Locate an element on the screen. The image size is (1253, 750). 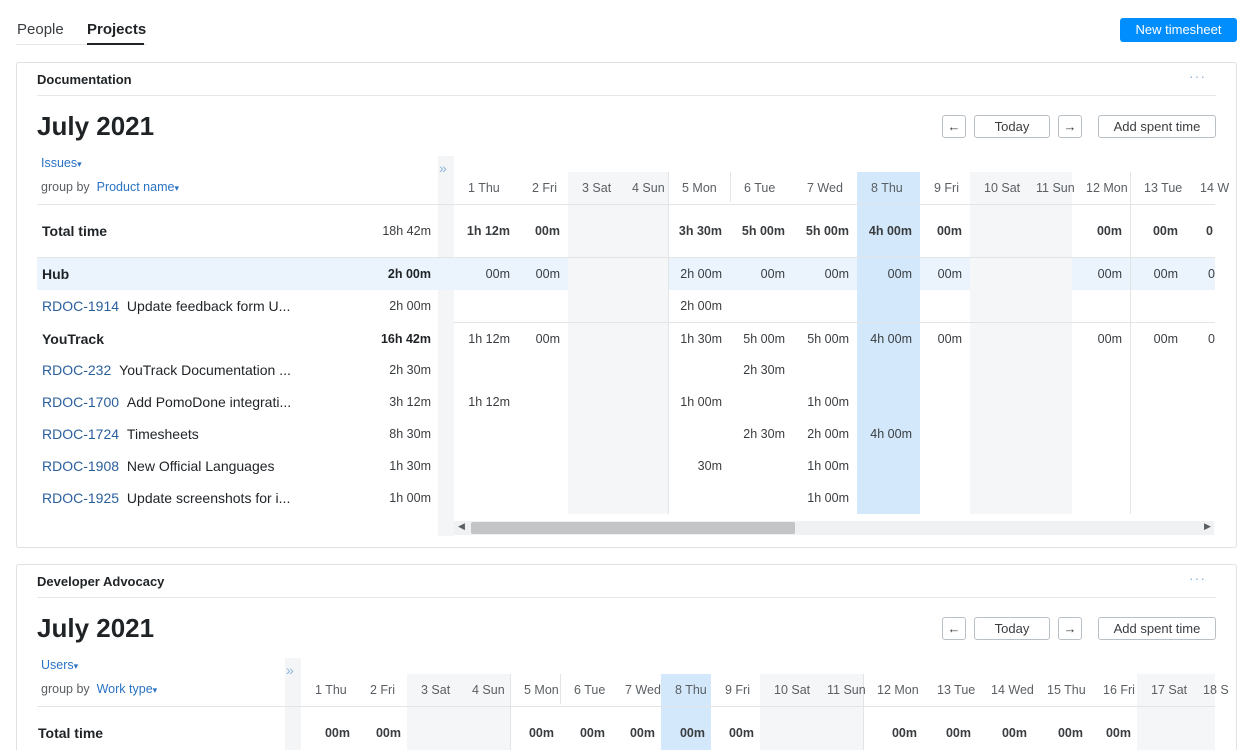
issue-id-link: RDOC-1700 is located at coordinates (80, 402).